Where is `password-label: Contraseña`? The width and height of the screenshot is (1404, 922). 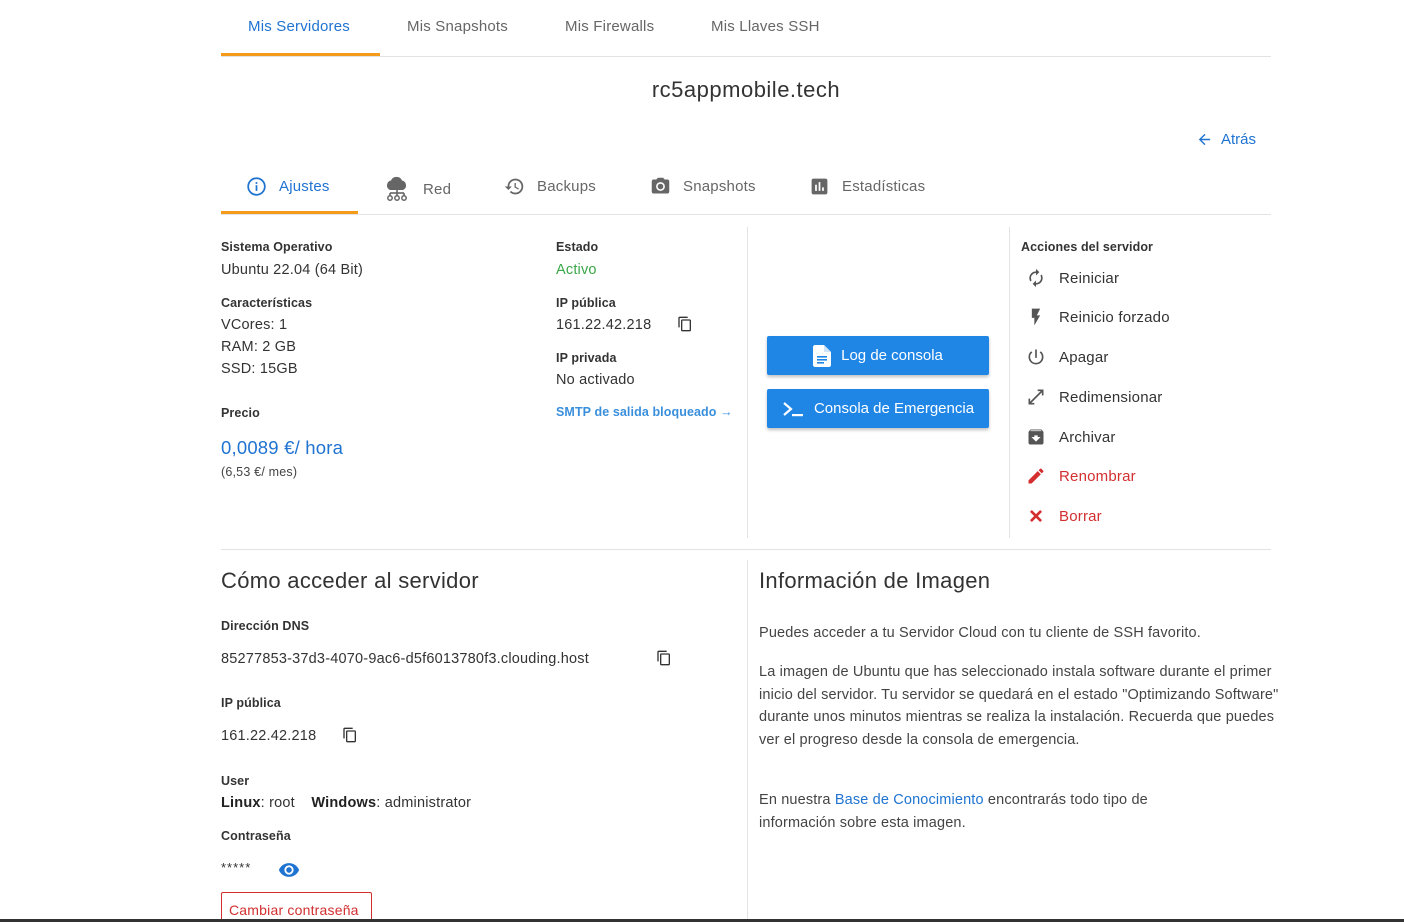 password-label: Contraseña is located at coordinates (256, 836).